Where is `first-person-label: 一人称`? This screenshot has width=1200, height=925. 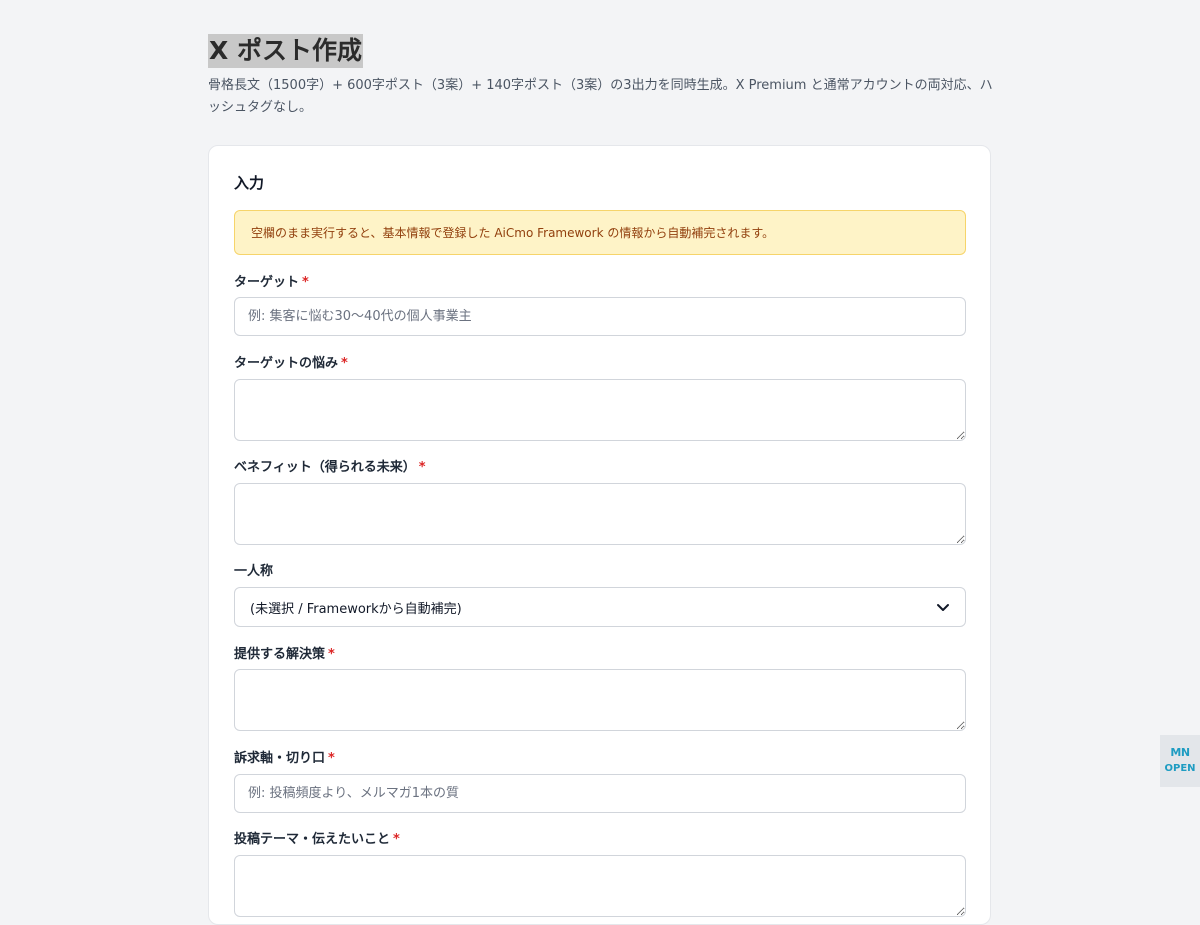
first-person-label: 一人称 is located at coordinates (253, 572).